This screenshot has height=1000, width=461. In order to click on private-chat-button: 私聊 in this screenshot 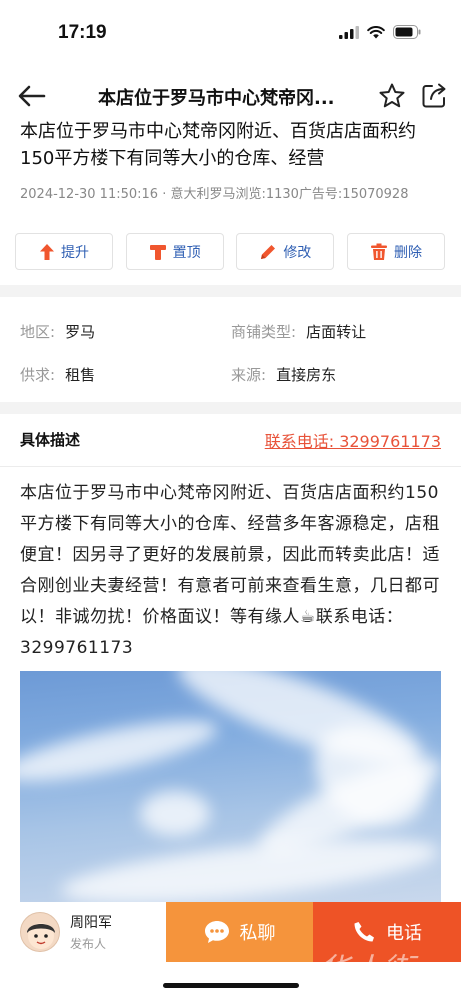, I will do `click(239, 932)`.